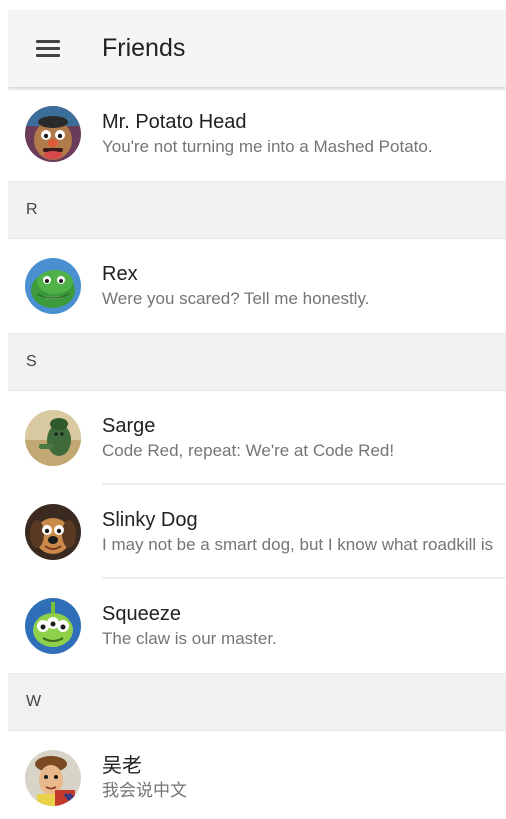  I want to click on app-bar: Friends, so click(257, 48).